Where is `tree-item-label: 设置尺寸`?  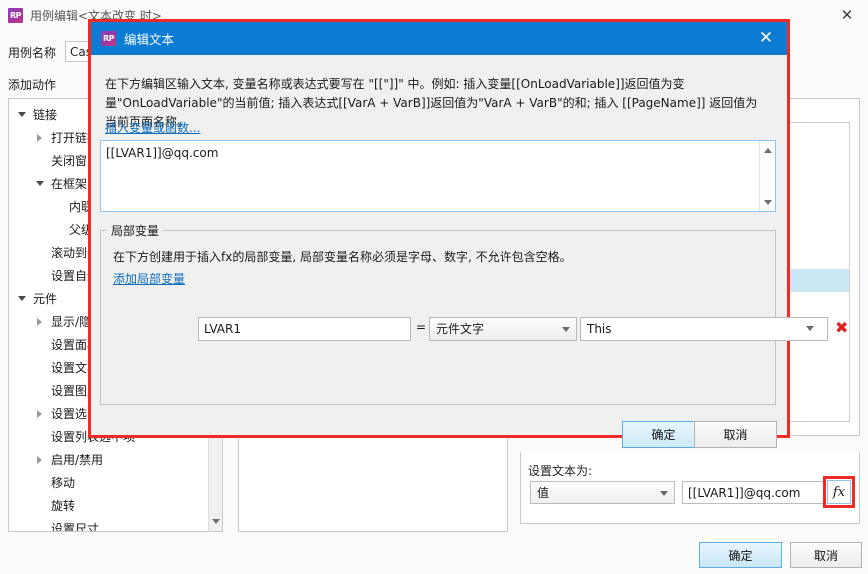 tree-item-label: 设置尺寸 is located at coordinates (75, 527).